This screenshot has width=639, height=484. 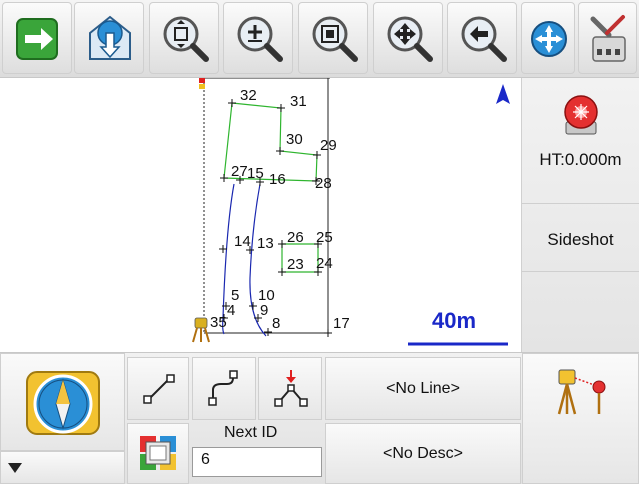 I want to click on line-tool-button, so click(x=158, y=388).